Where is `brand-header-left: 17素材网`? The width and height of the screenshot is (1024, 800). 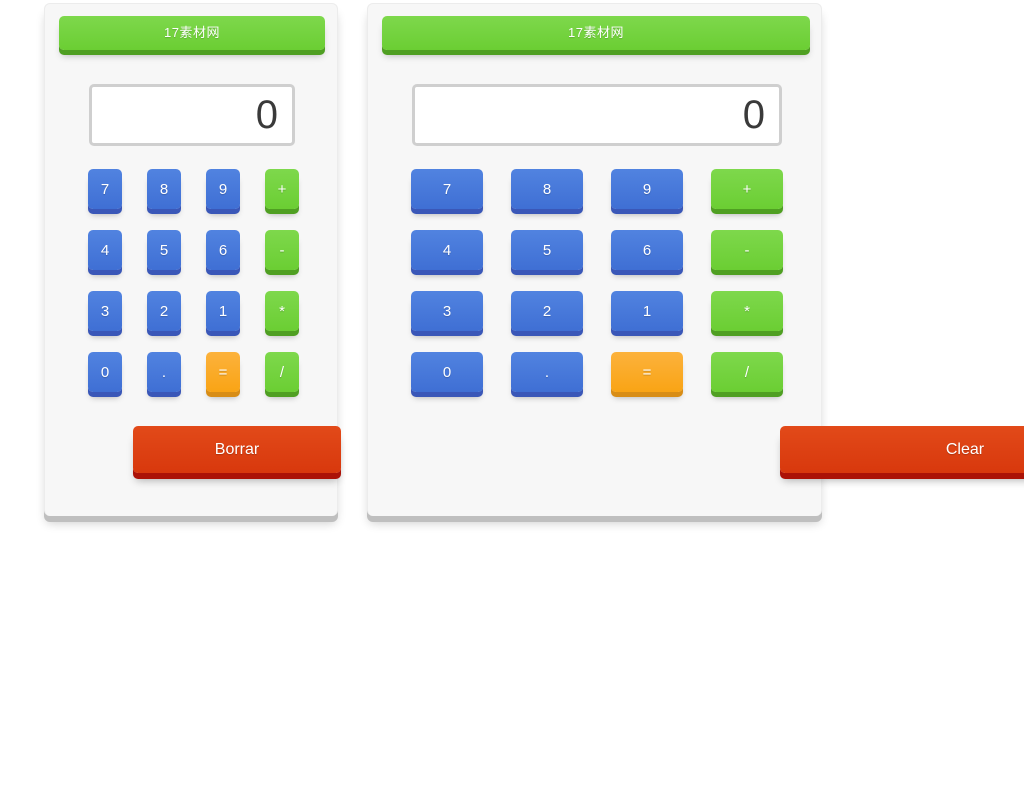
brand-header-left: 17素材网 is located at coordinates (192, 33).